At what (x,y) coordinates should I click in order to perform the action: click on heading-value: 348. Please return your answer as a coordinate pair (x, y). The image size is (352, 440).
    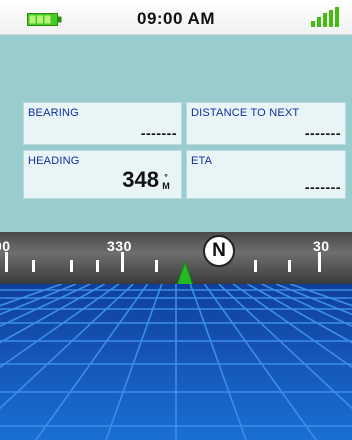
    Looking at the image, I should click on (140, 179).